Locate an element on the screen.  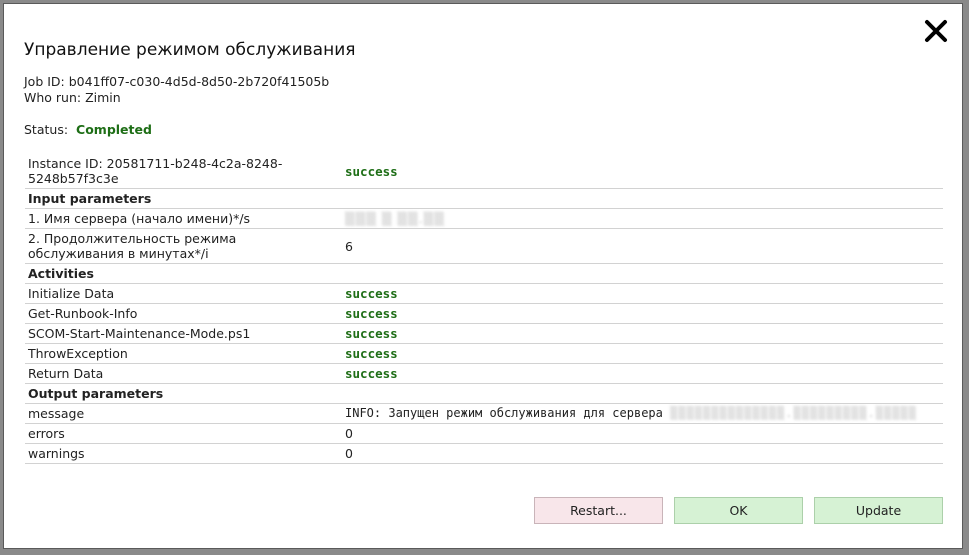
job-status: Status: Completed is located at coordinates (88, 129).